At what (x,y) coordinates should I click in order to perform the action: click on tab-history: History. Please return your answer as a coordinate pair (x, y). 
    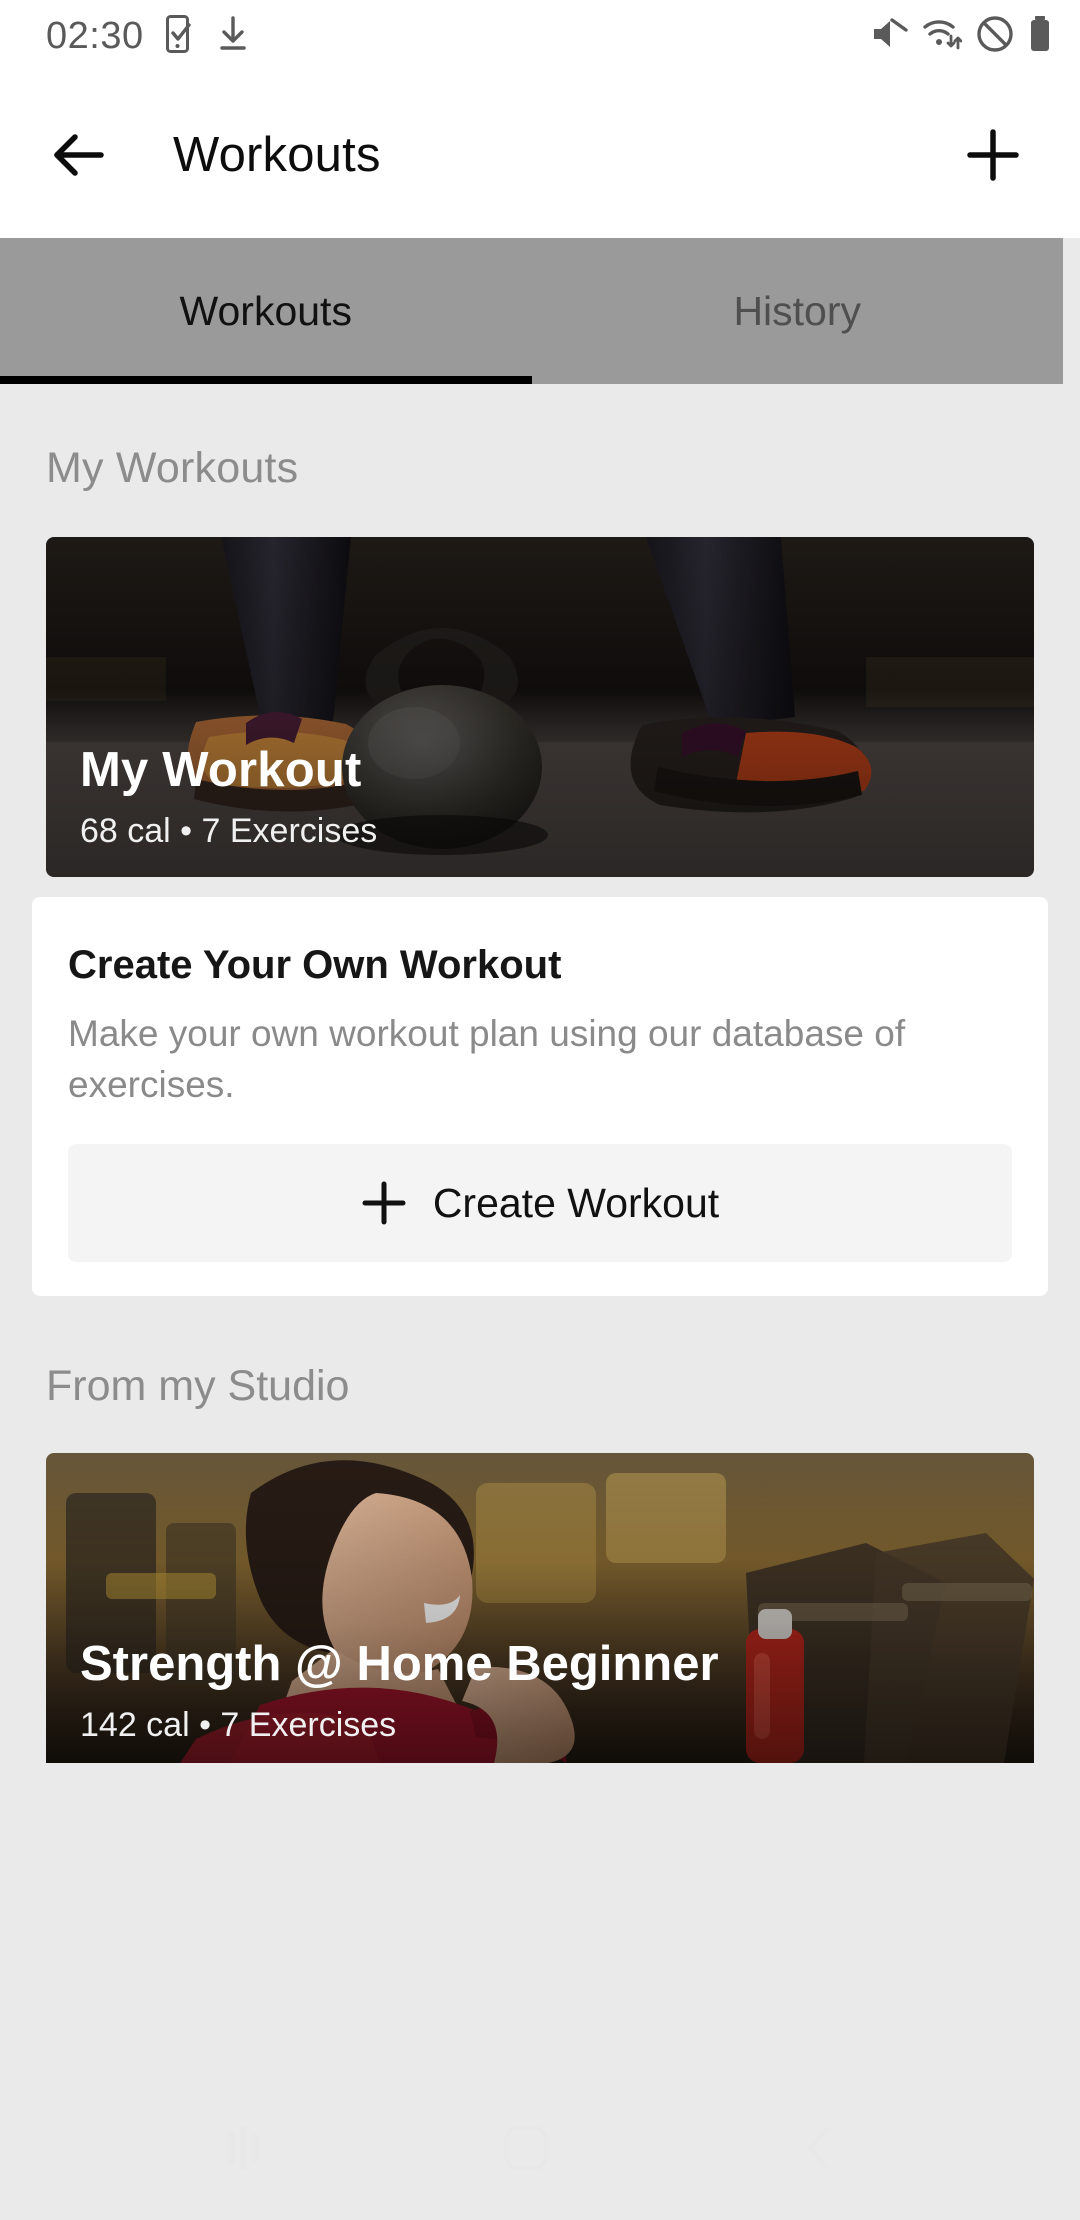
    Looking at the image, I should click on (798, 311).